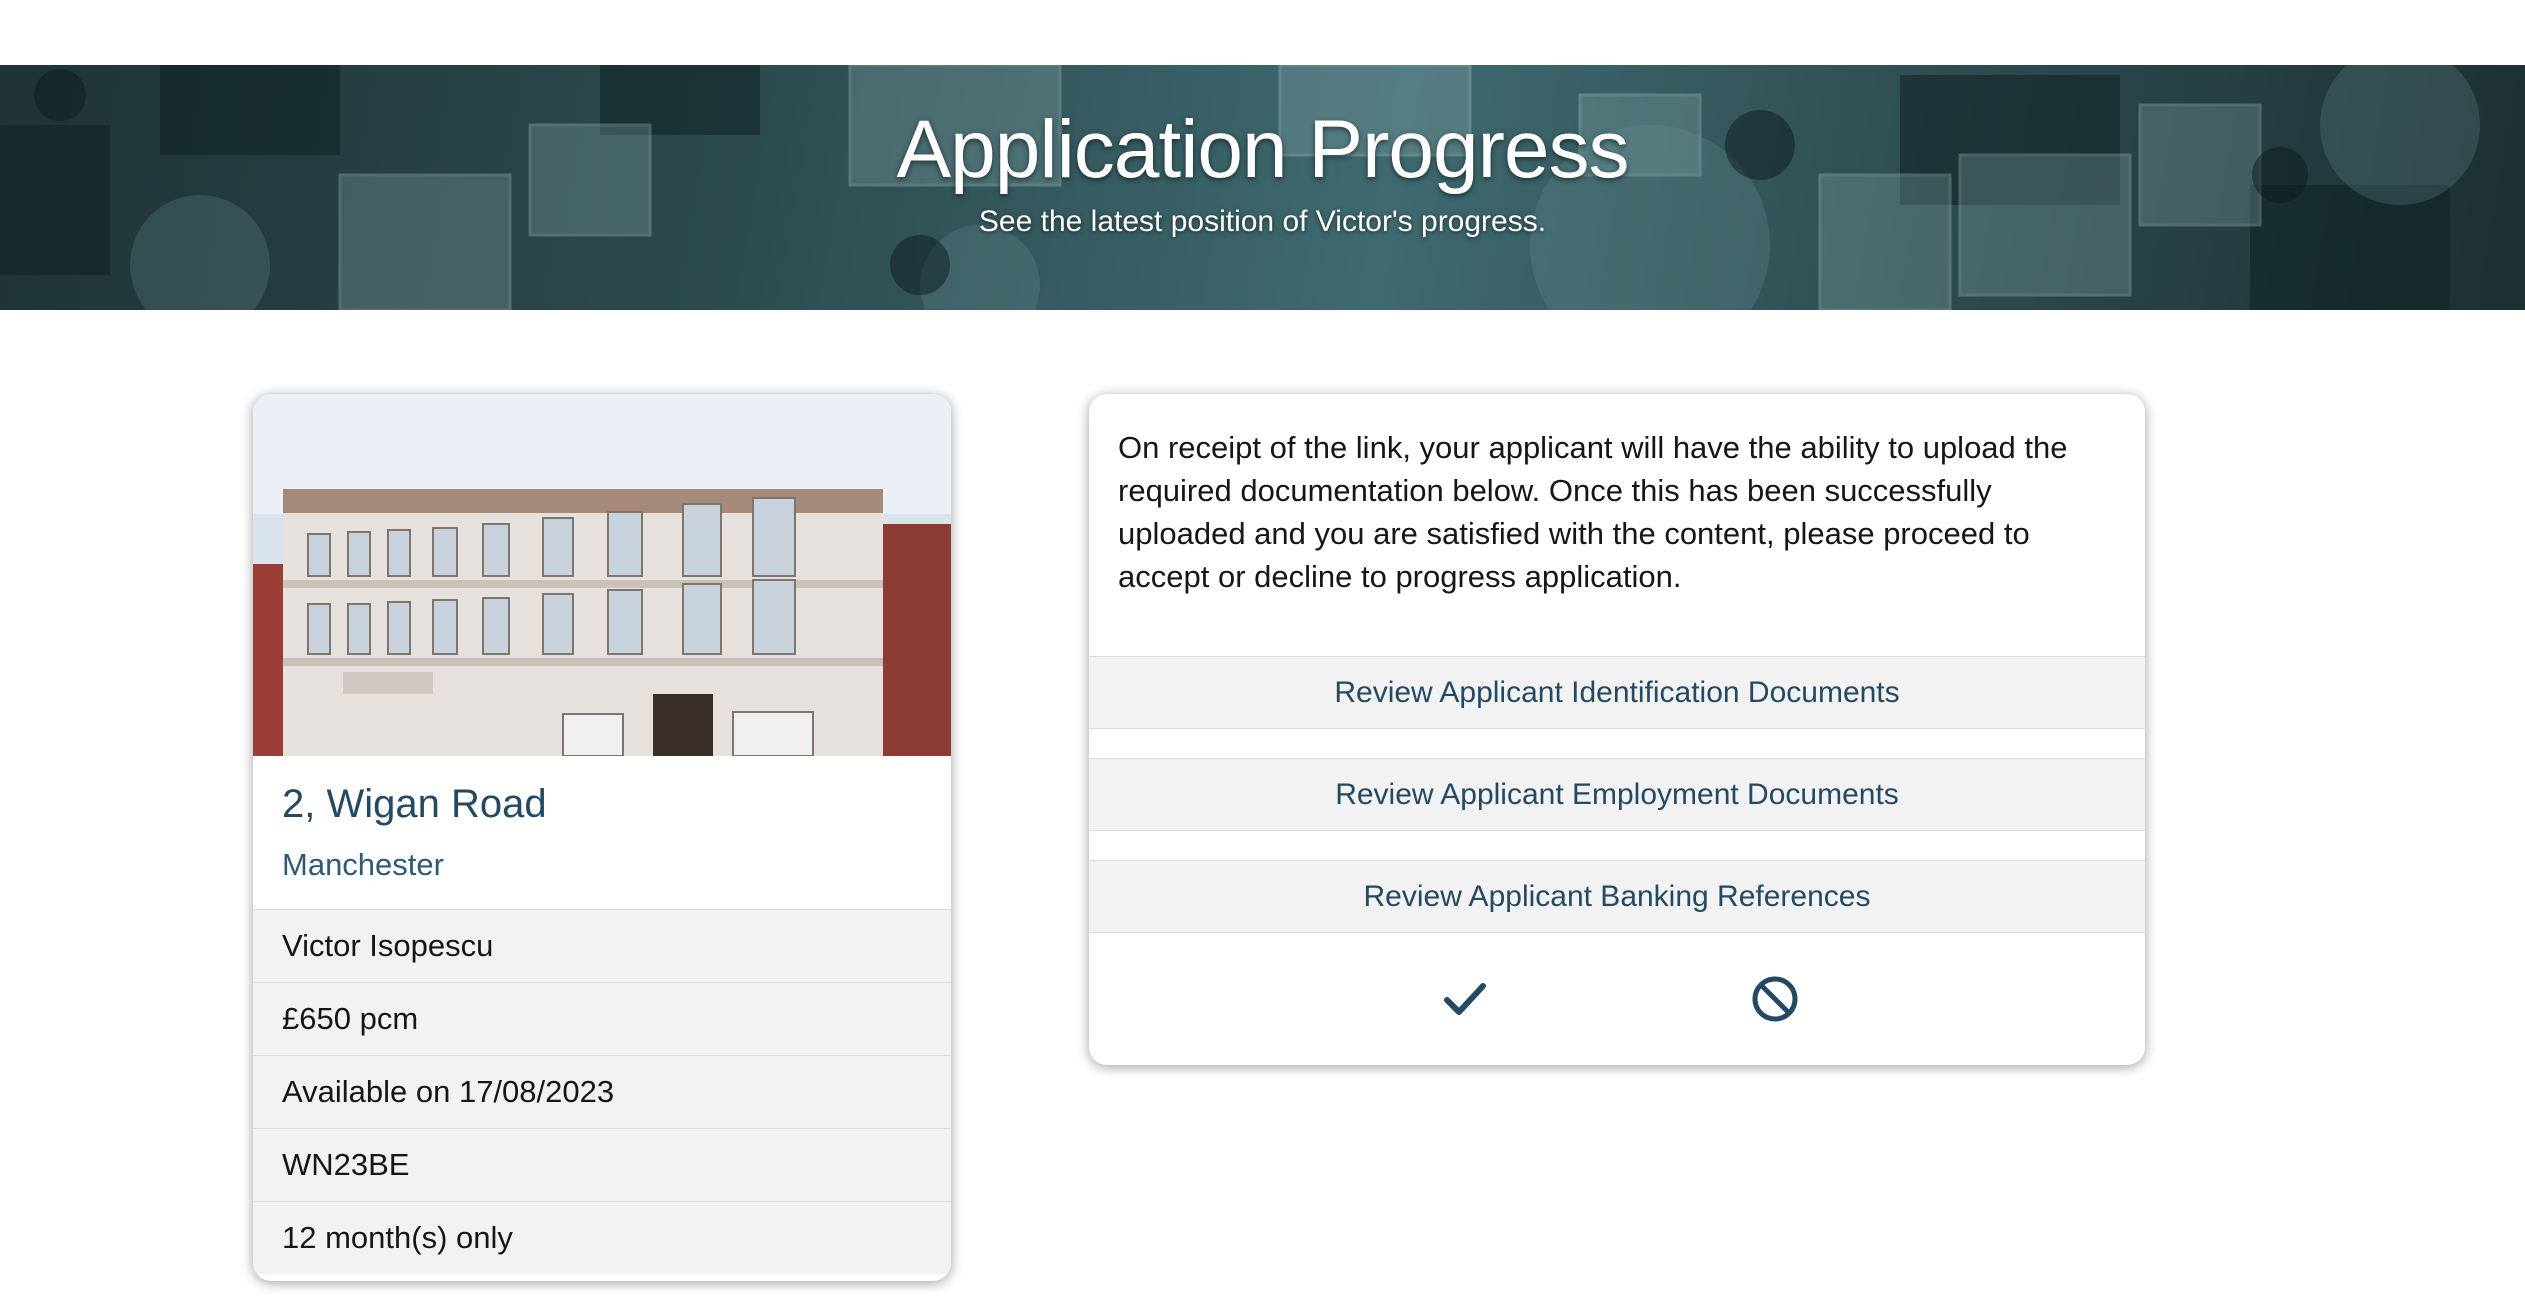 The width and height of the screenshot is (2525, 1310). Describe the element at coordinates (602, 1018) in the screenshot. I see `rent-amount: £650 pcm` at that location.